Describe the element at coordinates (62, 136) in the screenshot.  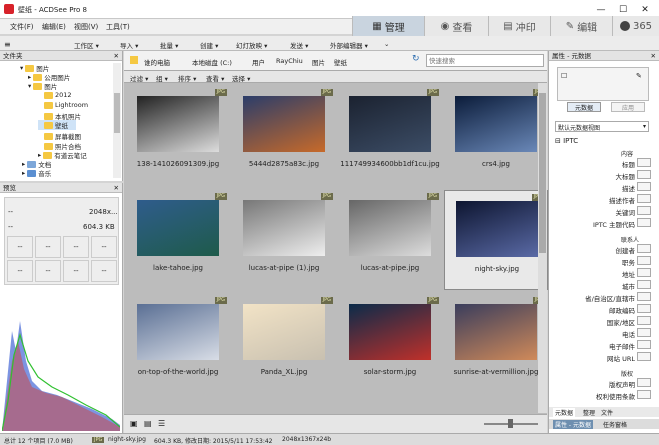
I see `tree-item: 屏幕截图` at that location.